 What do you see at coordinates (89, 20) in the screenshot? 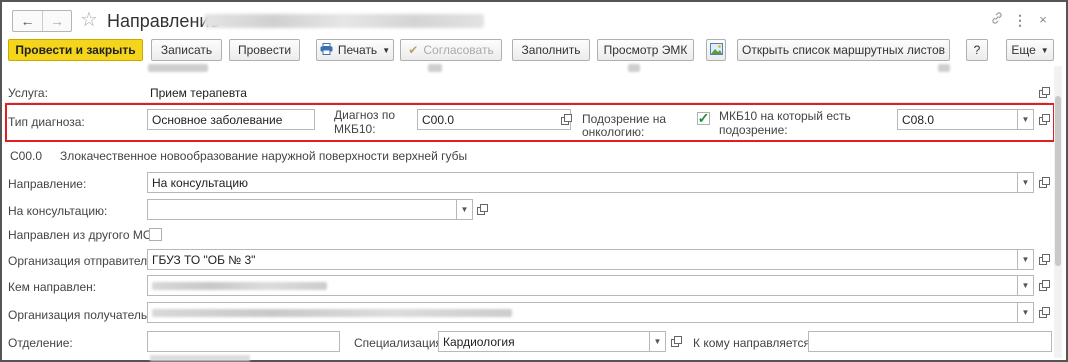
I see `star-icon: ☆` at bounding box center [89, 20].